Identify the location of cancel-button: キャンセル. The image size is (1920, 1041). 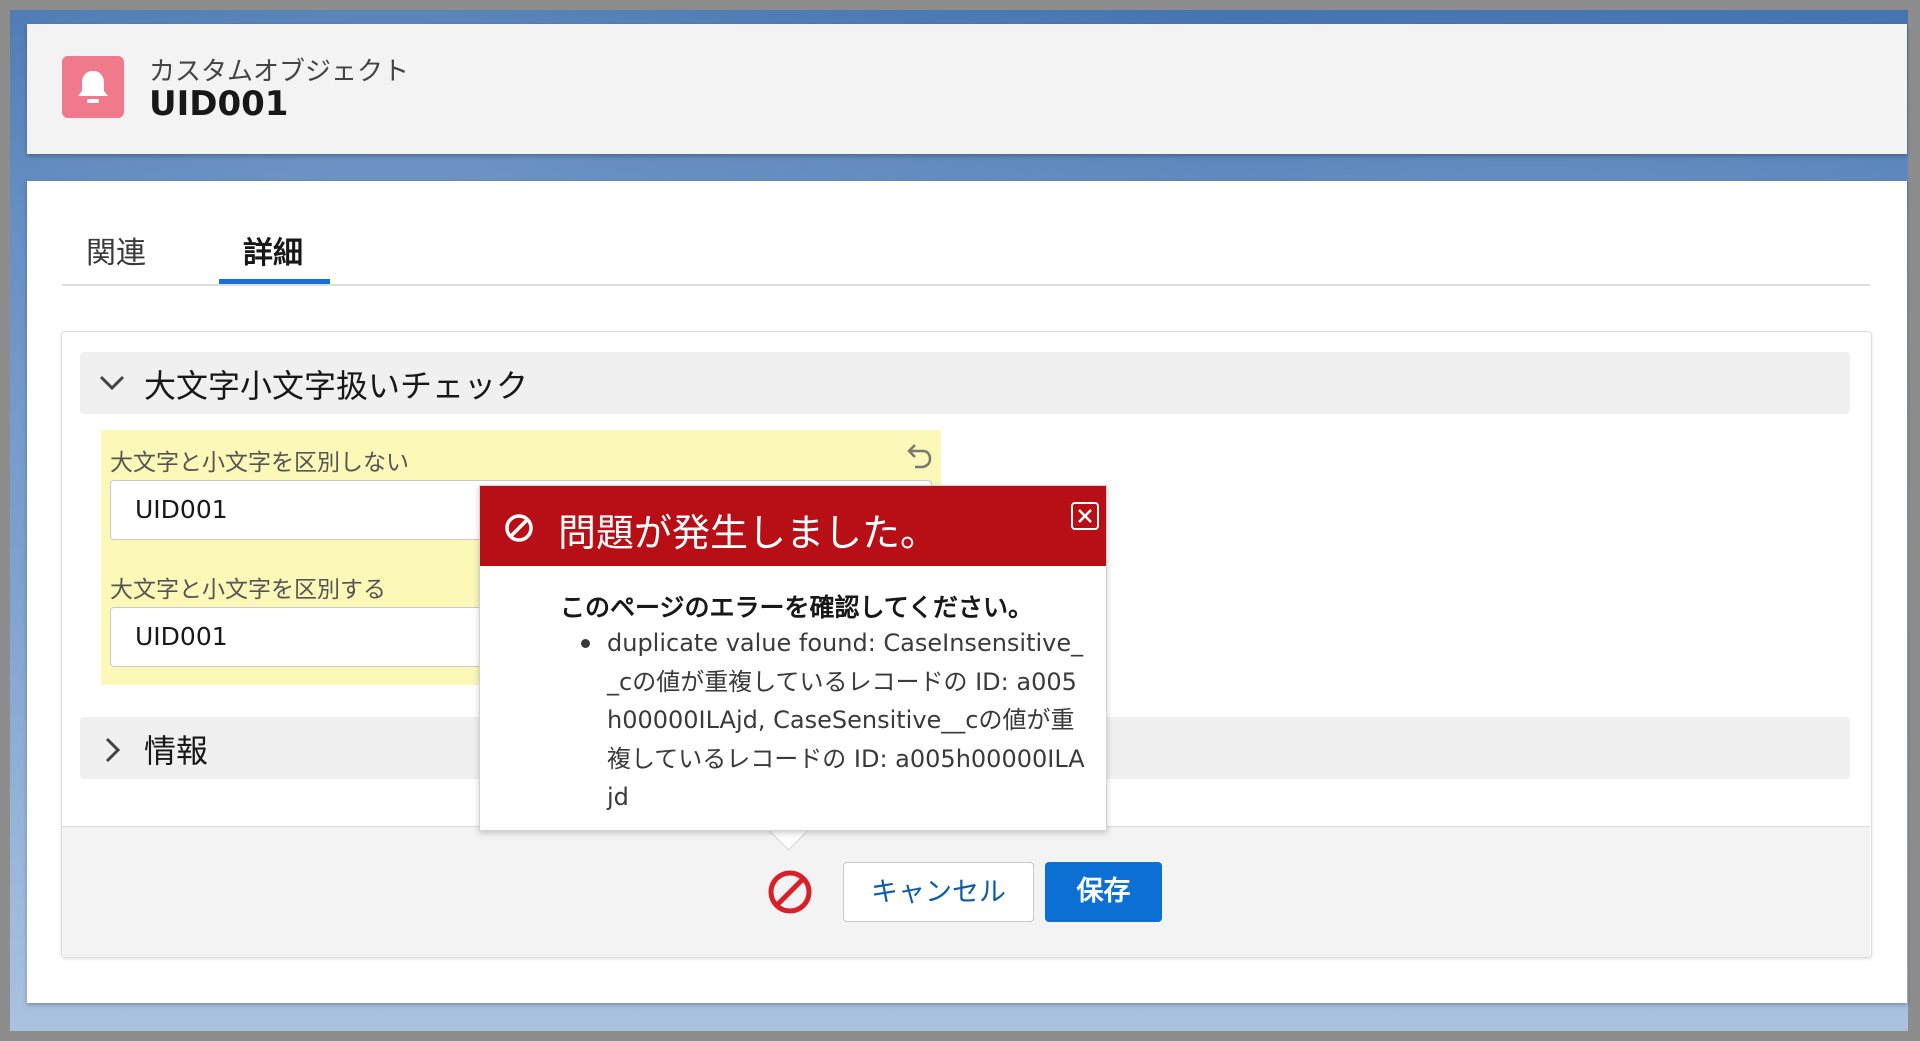
(938, 892).